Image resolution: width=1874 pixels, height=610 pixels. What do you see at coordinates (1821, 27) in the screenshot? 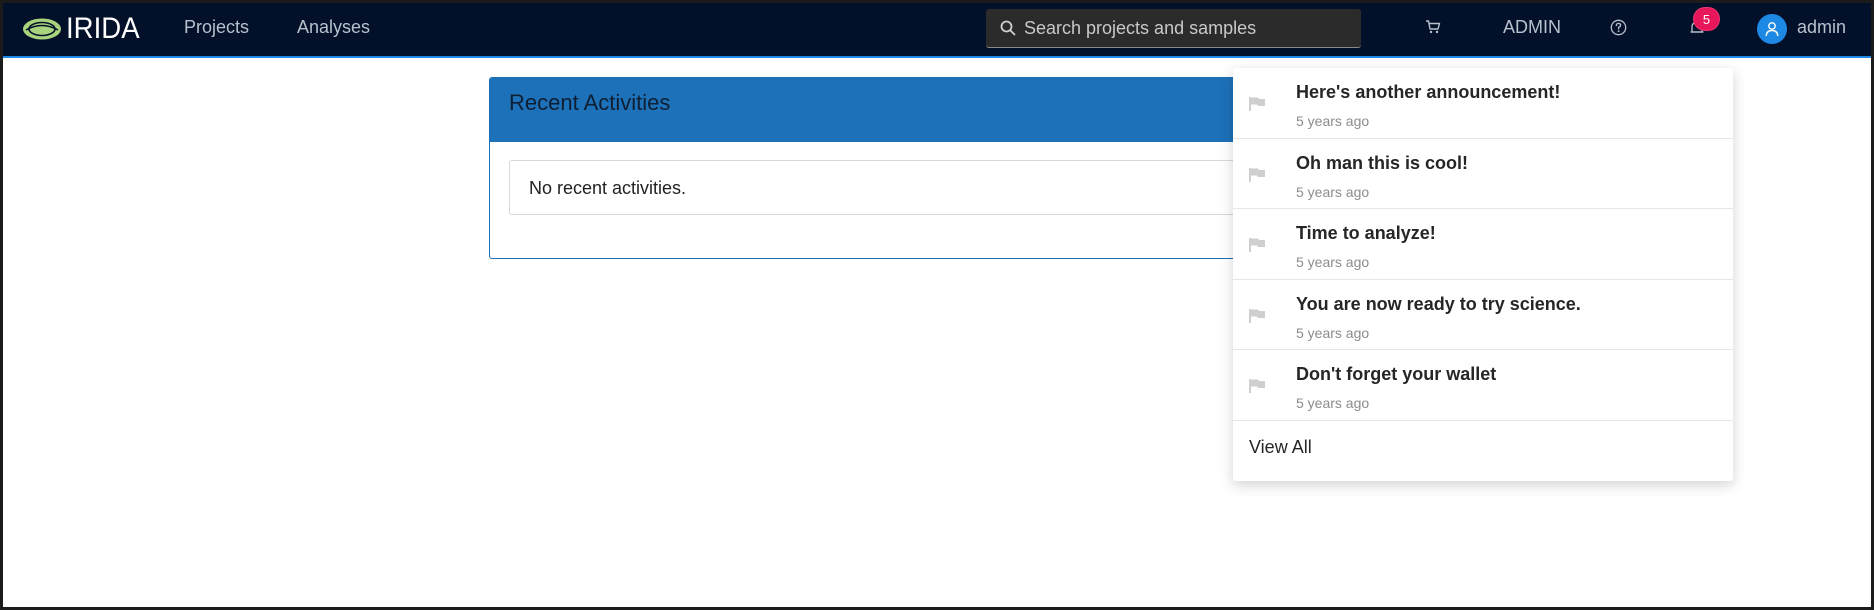
I see `user-menu-label: admin` at bounding box center [1821, 27].